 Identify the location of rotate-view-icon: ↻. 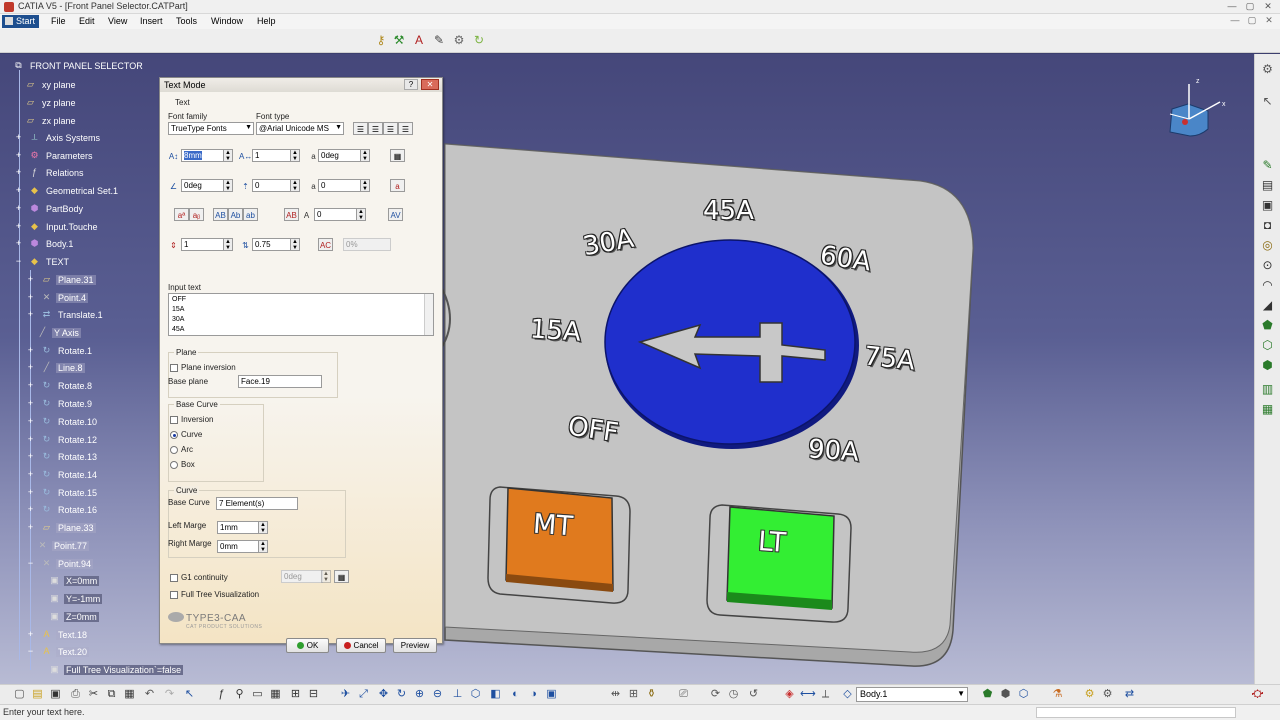
(401, 694).